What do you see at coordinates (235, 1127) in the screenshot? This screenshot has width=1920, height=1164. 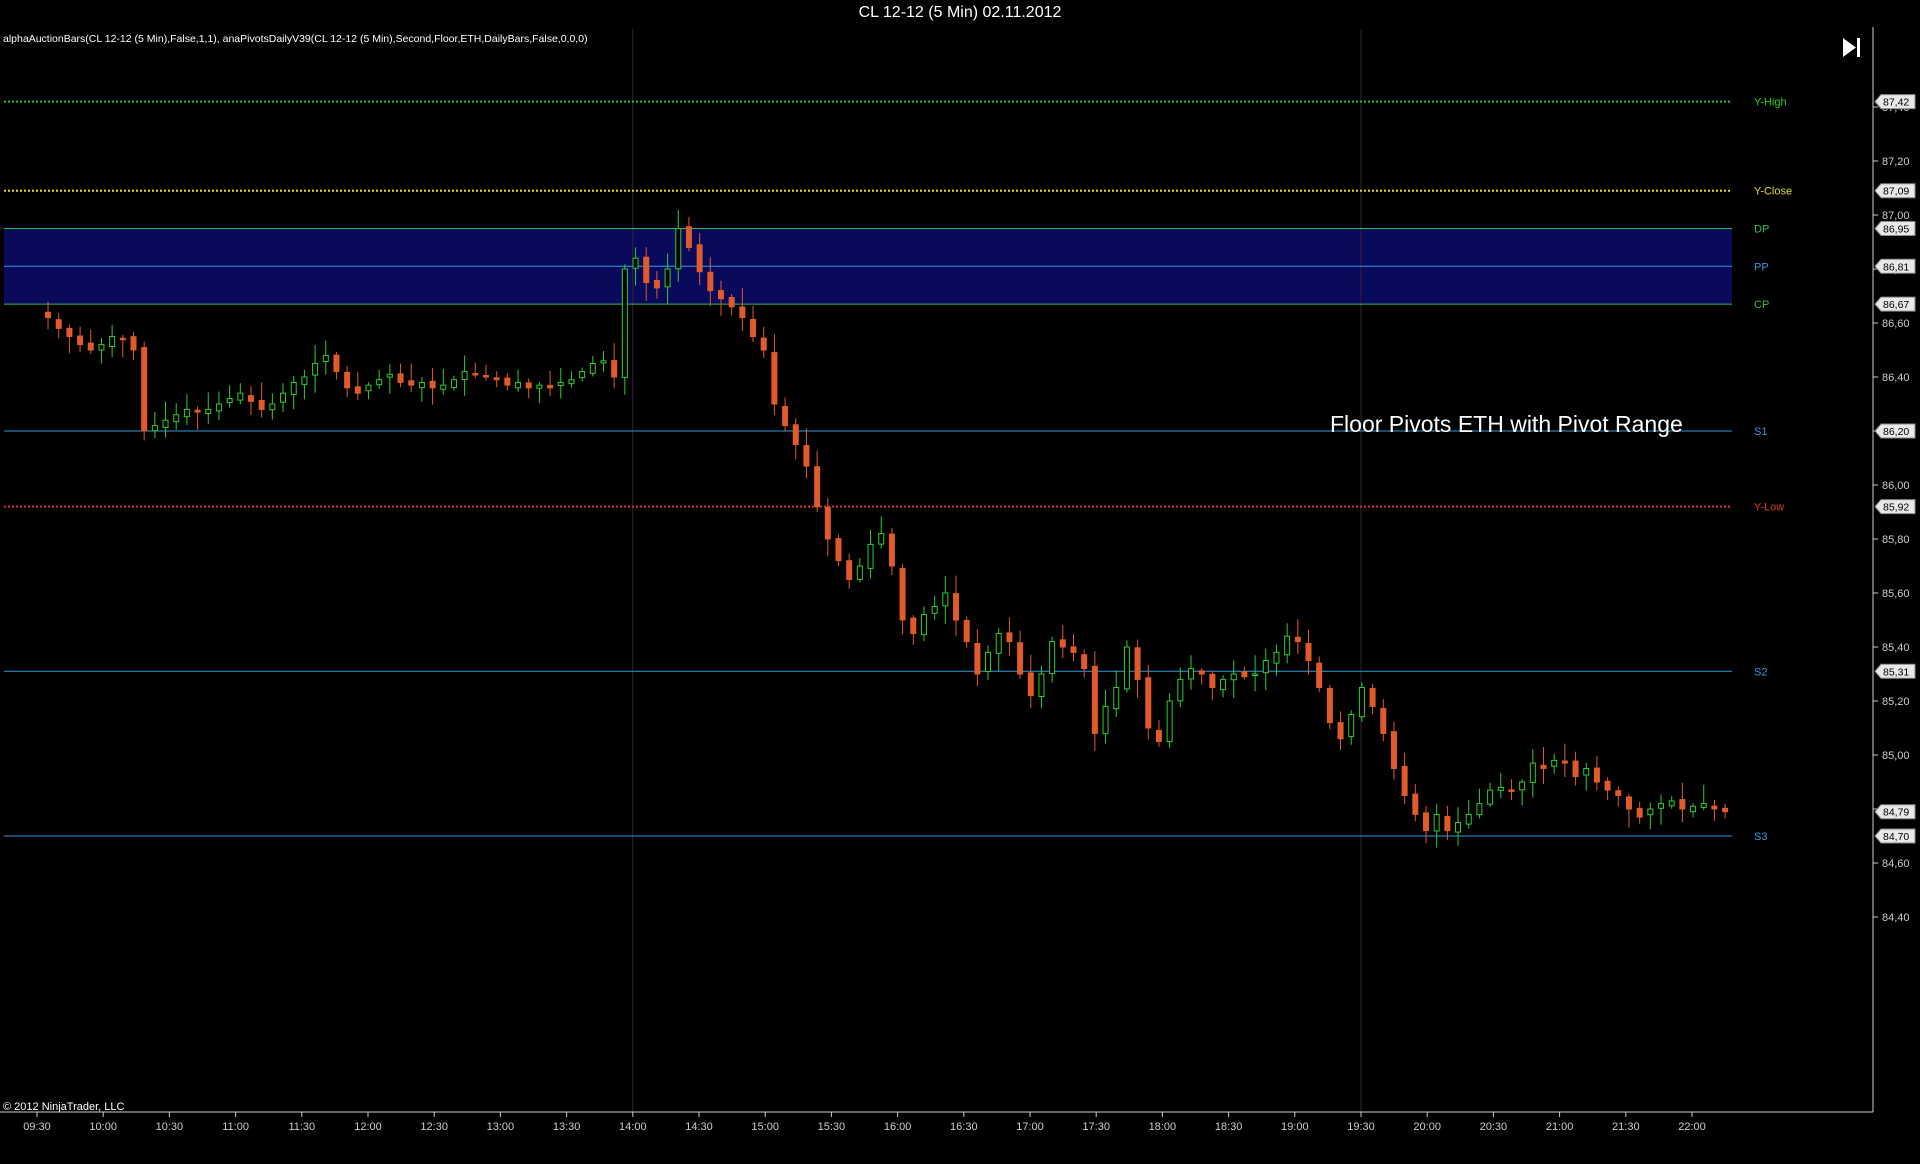 I see `x-tick-label: 11:00` at bounding box center [235, 1127].